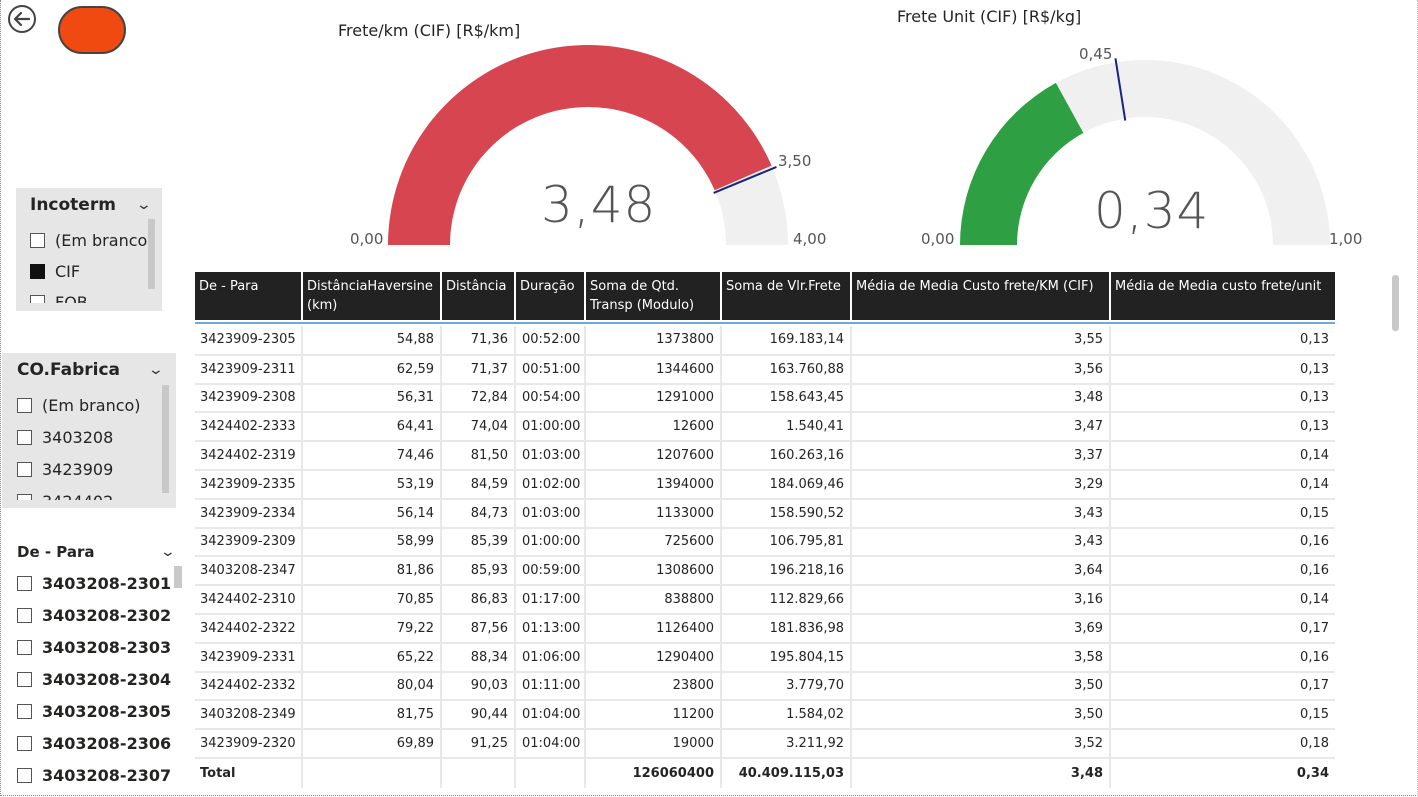 The image size is (1418, 797). Describe the element at coordinates (1395, 303) in the screenshot. I see `table-scrollbar` at that location.